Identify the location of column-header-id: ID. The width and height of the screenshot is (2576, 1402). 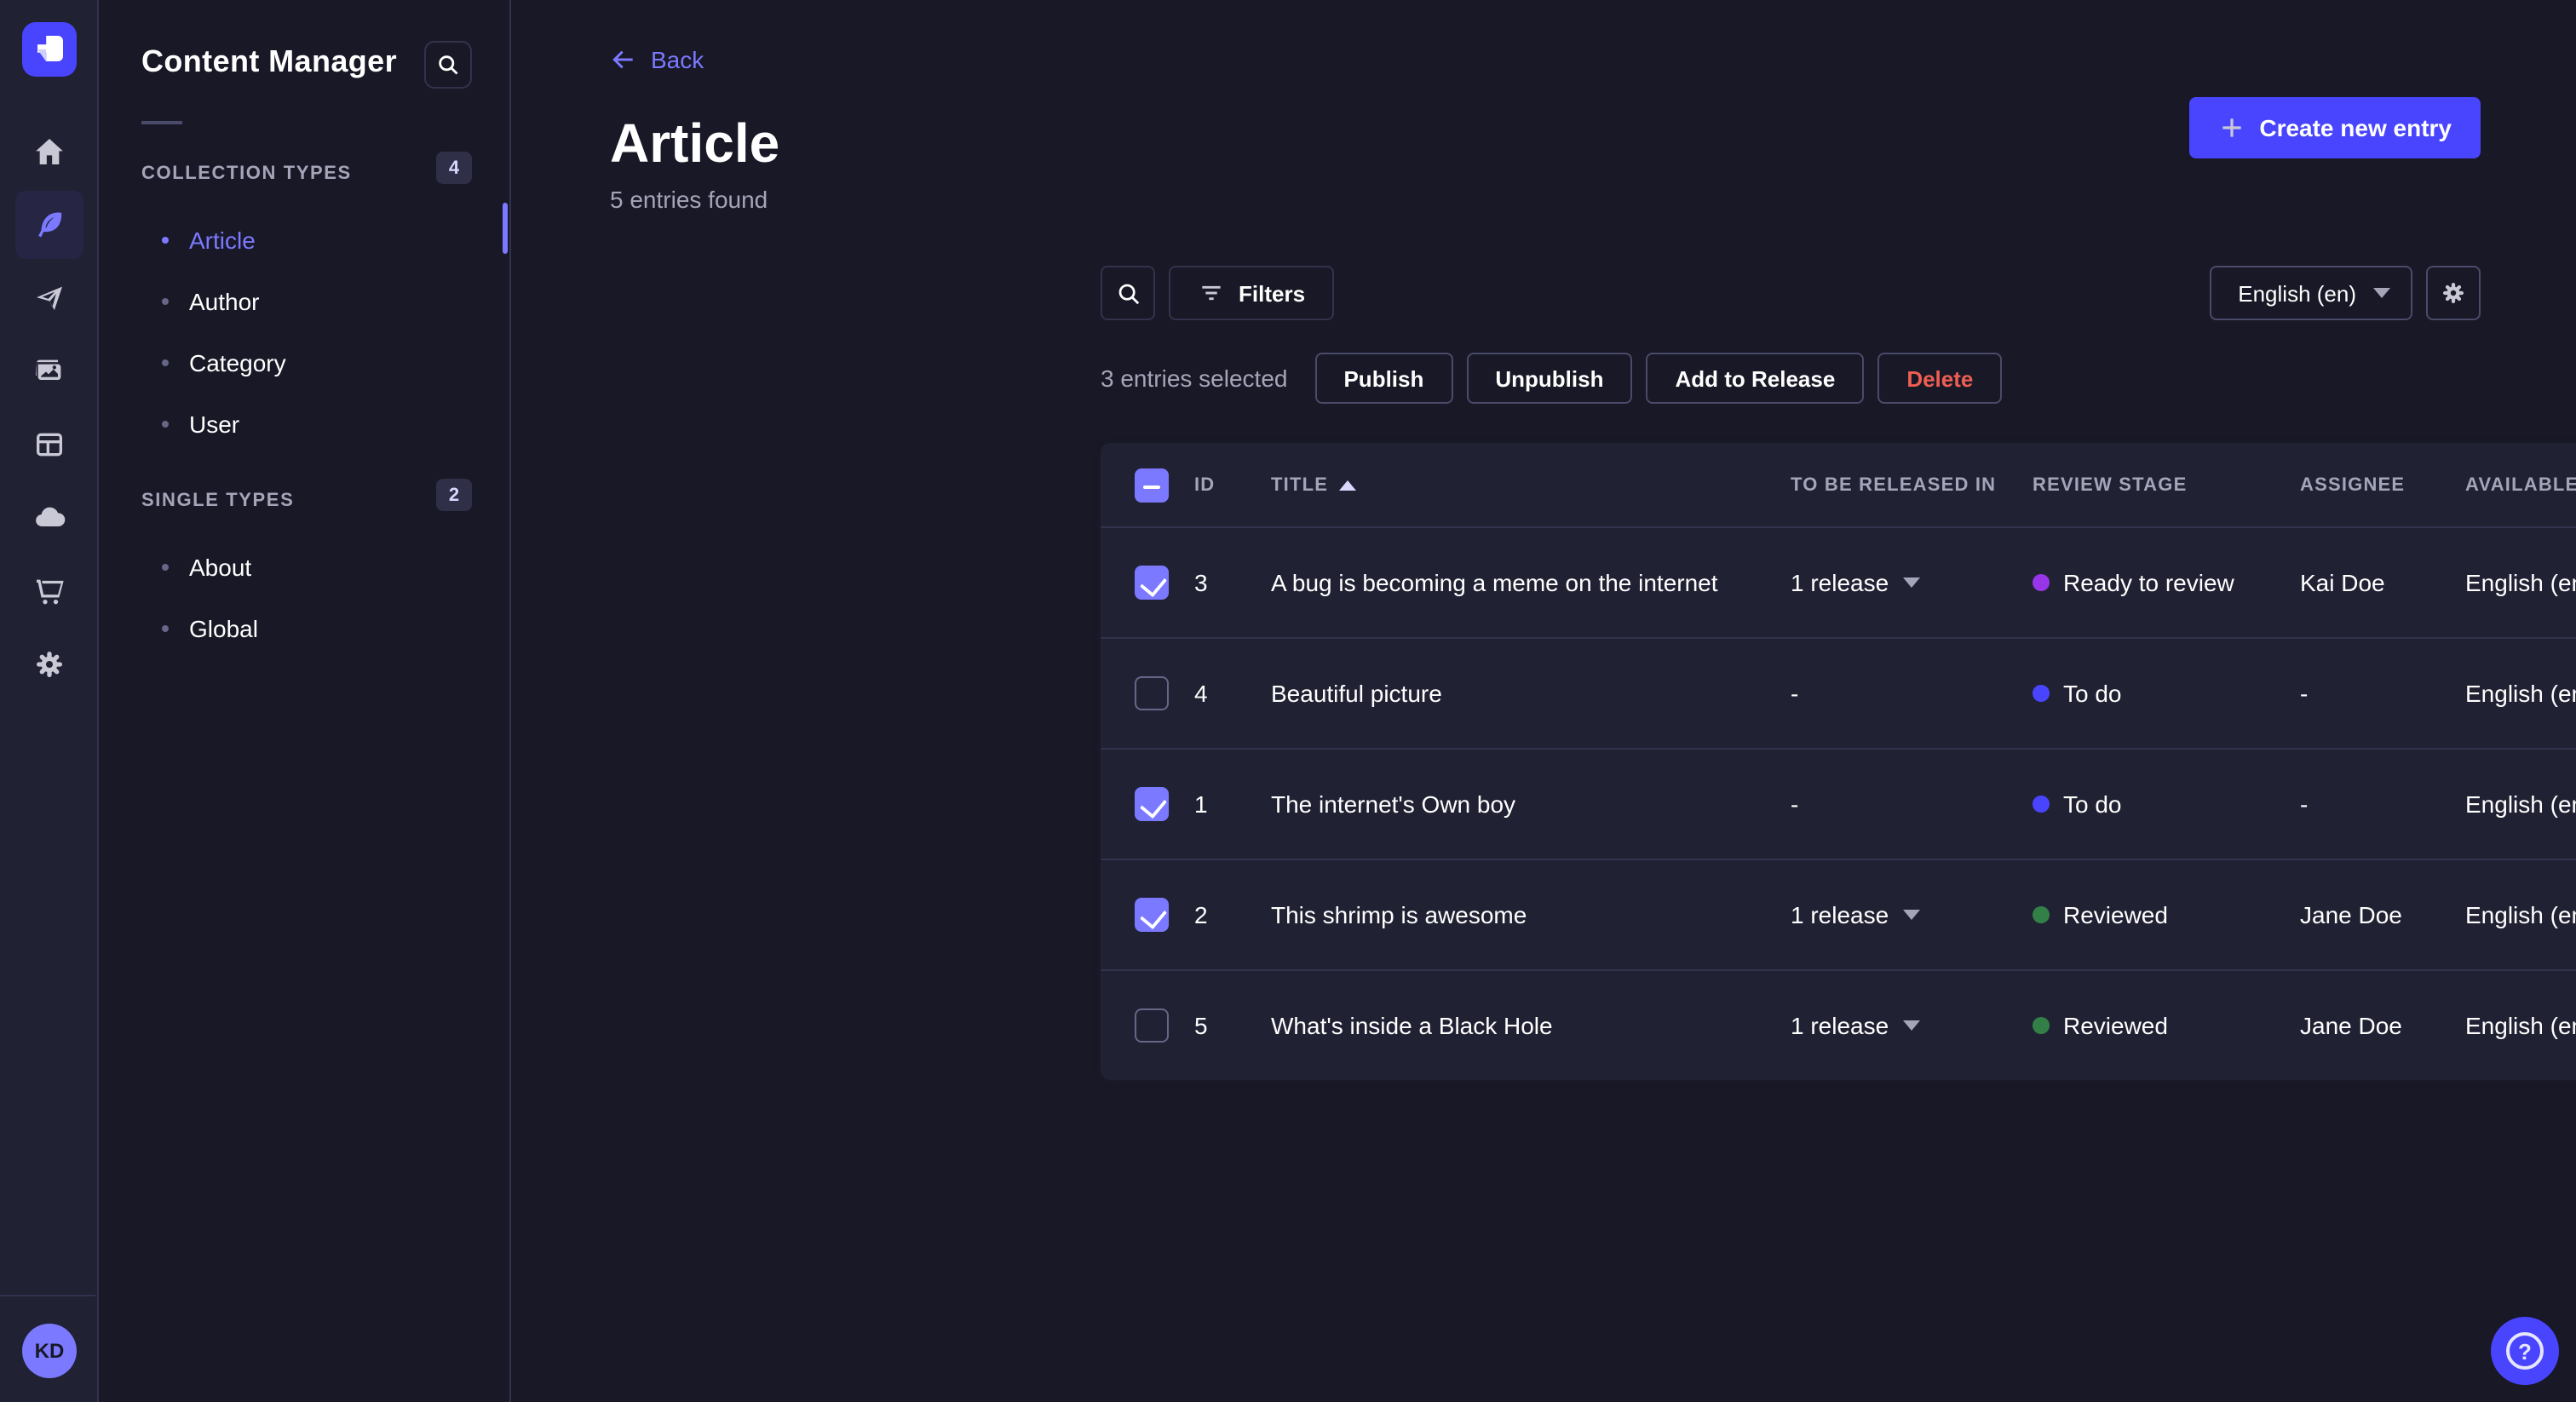
(1233, 485).